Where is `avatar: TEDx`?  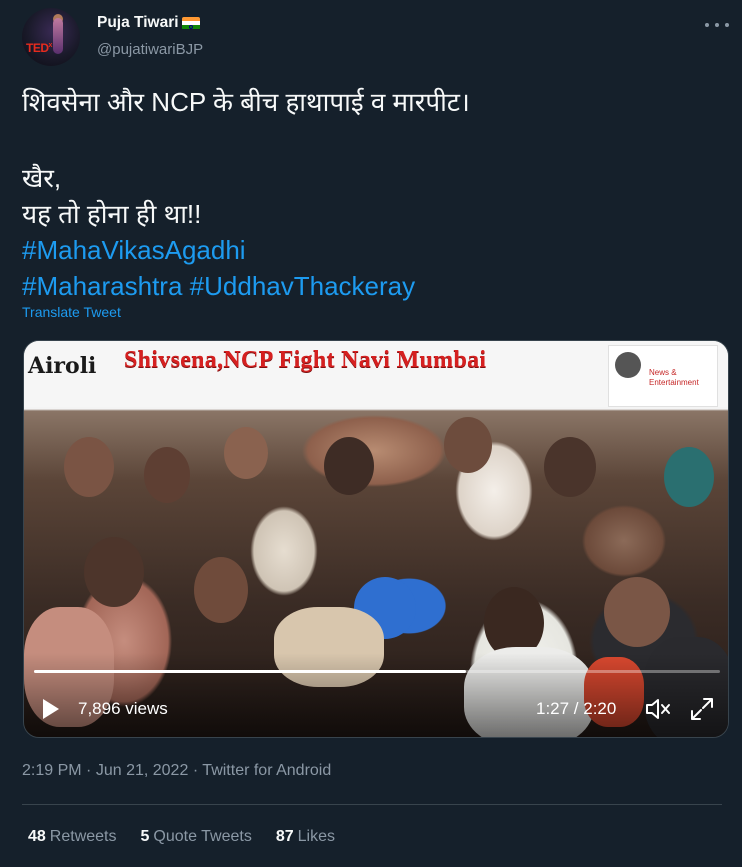
avatar: TEDx is located at coordinates (51, 37).